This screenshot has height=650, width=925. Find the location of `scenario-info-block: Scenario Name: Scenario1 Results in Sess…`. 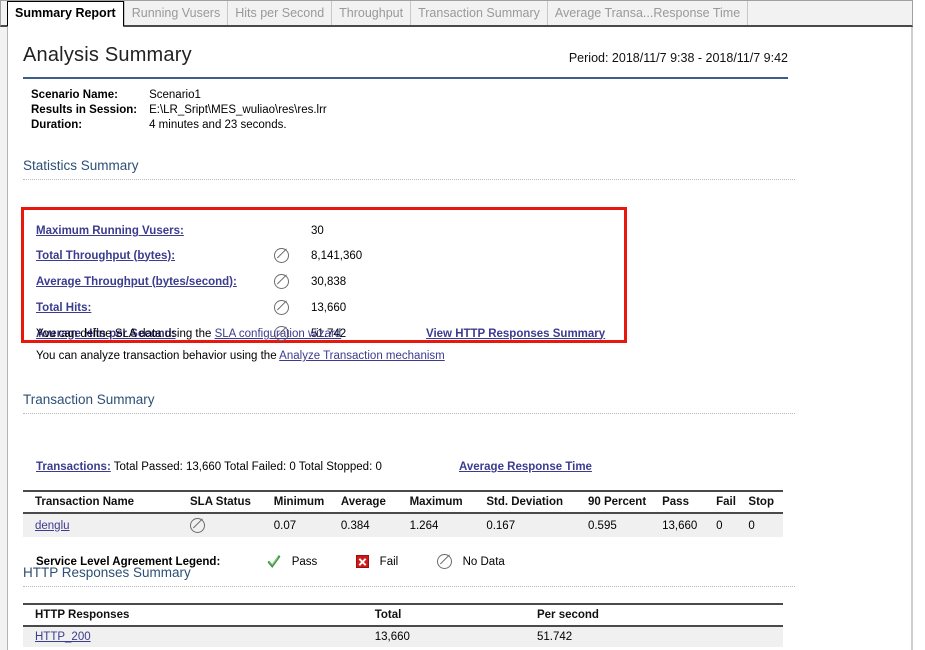

scenario-info-block: Scenario Name: Scenario1 Results in Sess… is located at coordinates (179, 111).